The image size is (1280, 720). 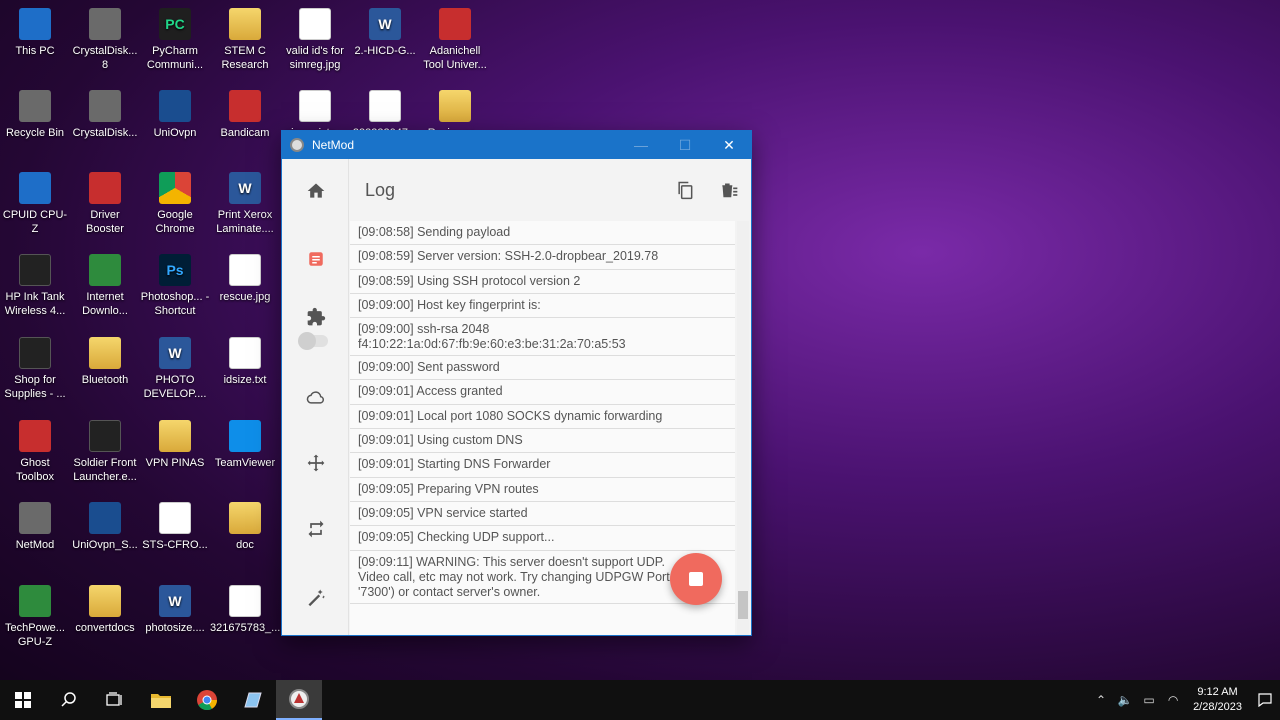 What do you see at coordinates (105, 436) in the screenshot?
I see `game-icon` at bounding box center [105, 436].